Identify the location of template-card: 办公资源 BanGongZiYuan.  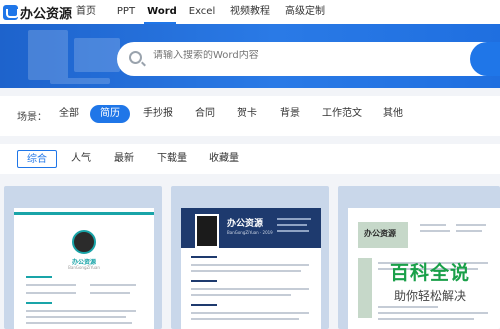
(83, 257).